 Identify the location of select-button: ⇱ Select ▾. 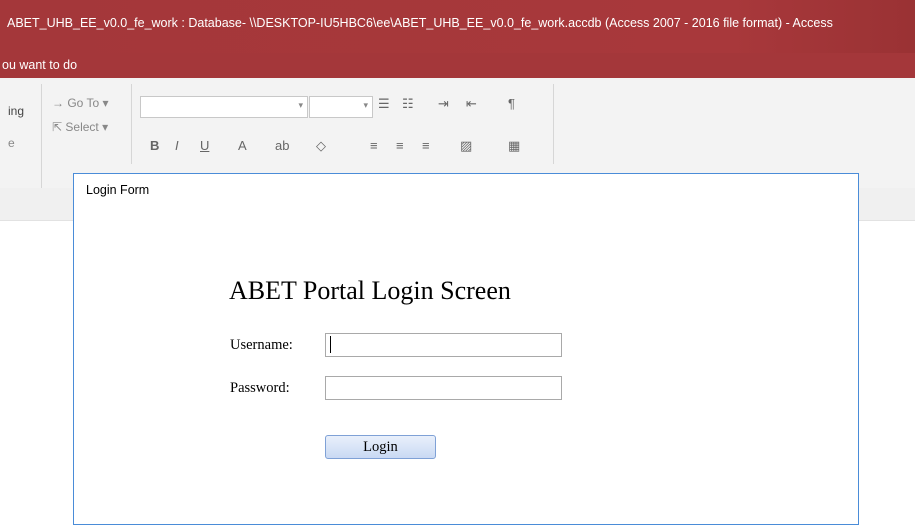
(80, 127).